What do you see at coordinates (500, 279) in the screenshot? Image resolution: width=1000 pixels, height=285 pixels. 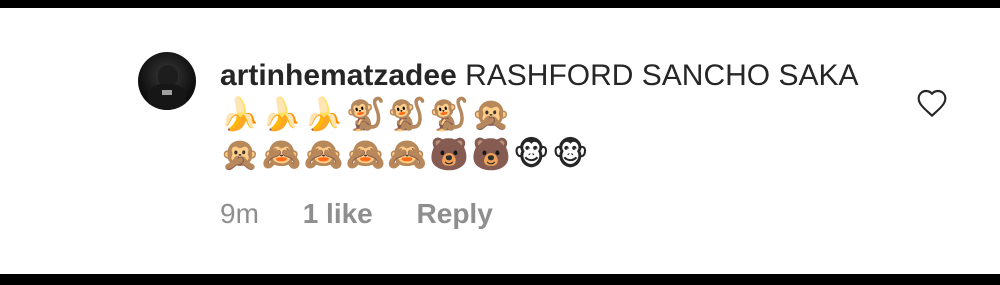 I see `bottom-black-border` at bounding box center [500, 279].